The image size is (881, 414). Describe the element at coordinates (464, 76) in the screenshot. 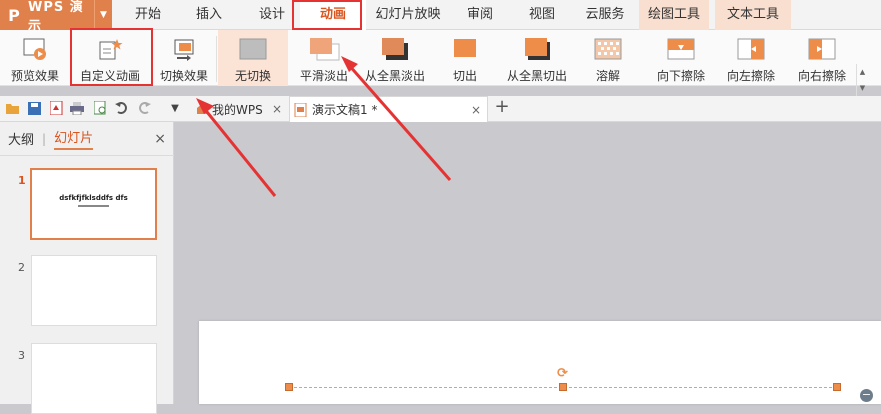

I see `cut-label: 切出` at that location.